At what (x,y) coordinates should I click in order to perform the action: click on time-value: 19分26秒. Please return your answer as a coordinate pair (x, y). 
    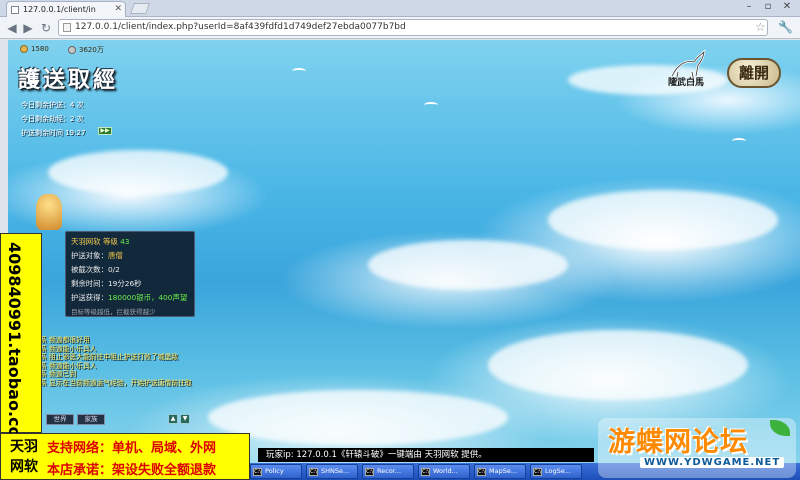
    Looking at the image, I should click on (124, 283).